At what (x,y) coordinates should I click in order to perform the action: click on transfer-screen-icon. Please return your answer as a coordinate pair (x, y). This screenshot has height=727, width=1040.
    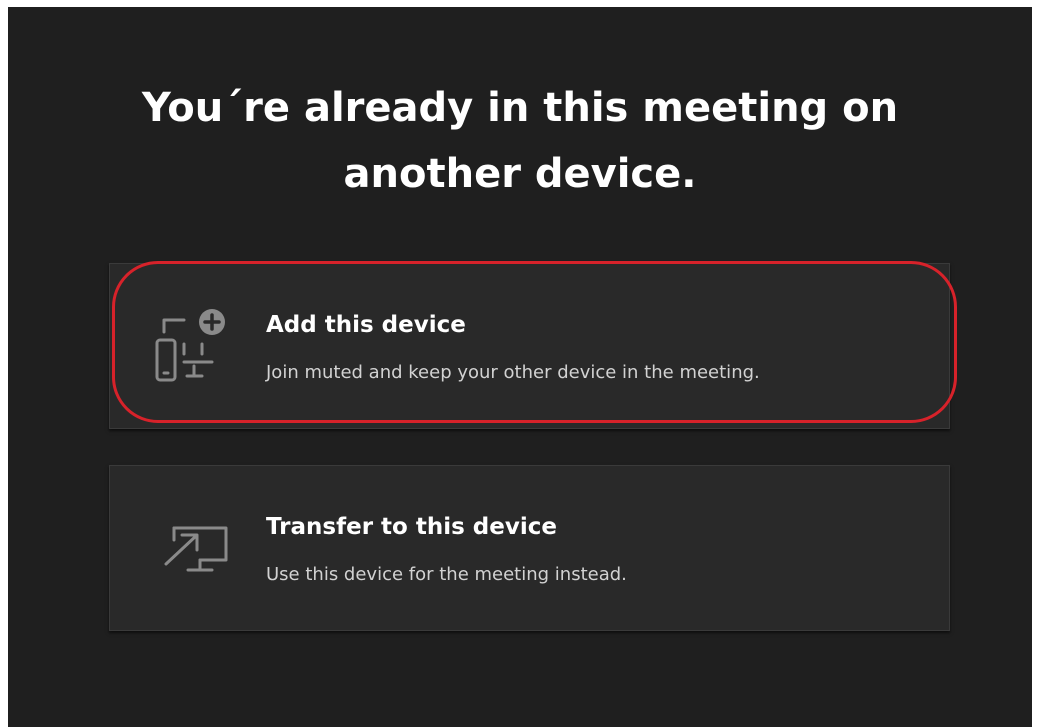
    Looking at the image, I should click on (196, 549).